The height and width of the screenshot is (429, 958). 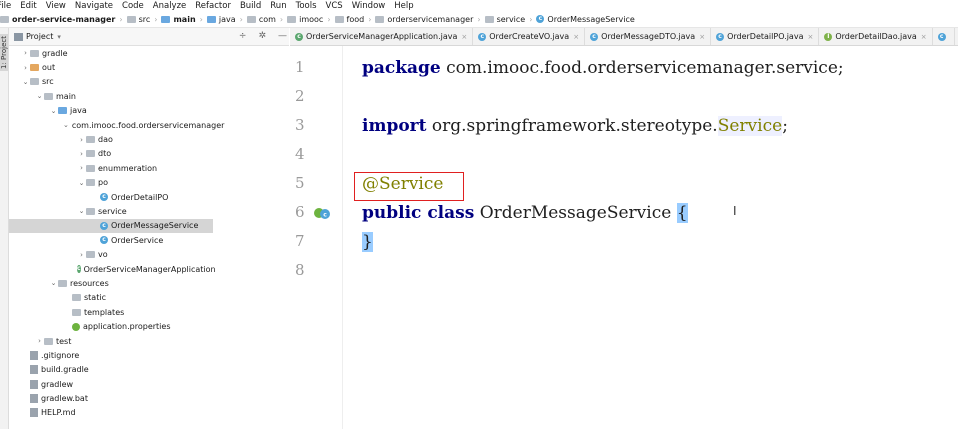 I want to click on breadcrumb-item: imooc, so click(x=305, y=19).